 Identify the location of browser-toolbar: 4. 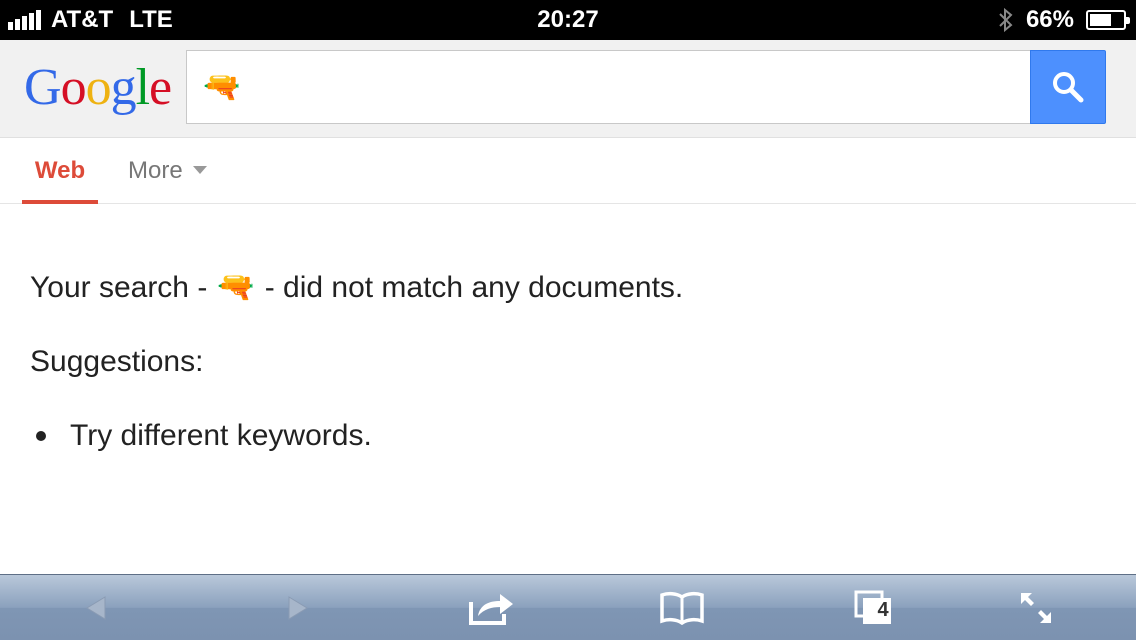
(568, 607).